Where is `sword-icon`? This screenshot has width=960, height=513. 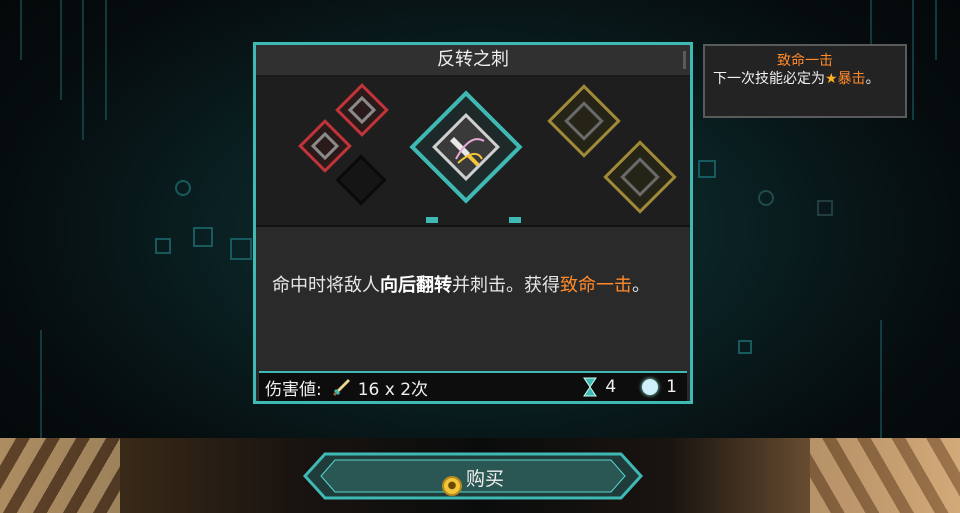
sword-icon is located at coordinates (341, 388).